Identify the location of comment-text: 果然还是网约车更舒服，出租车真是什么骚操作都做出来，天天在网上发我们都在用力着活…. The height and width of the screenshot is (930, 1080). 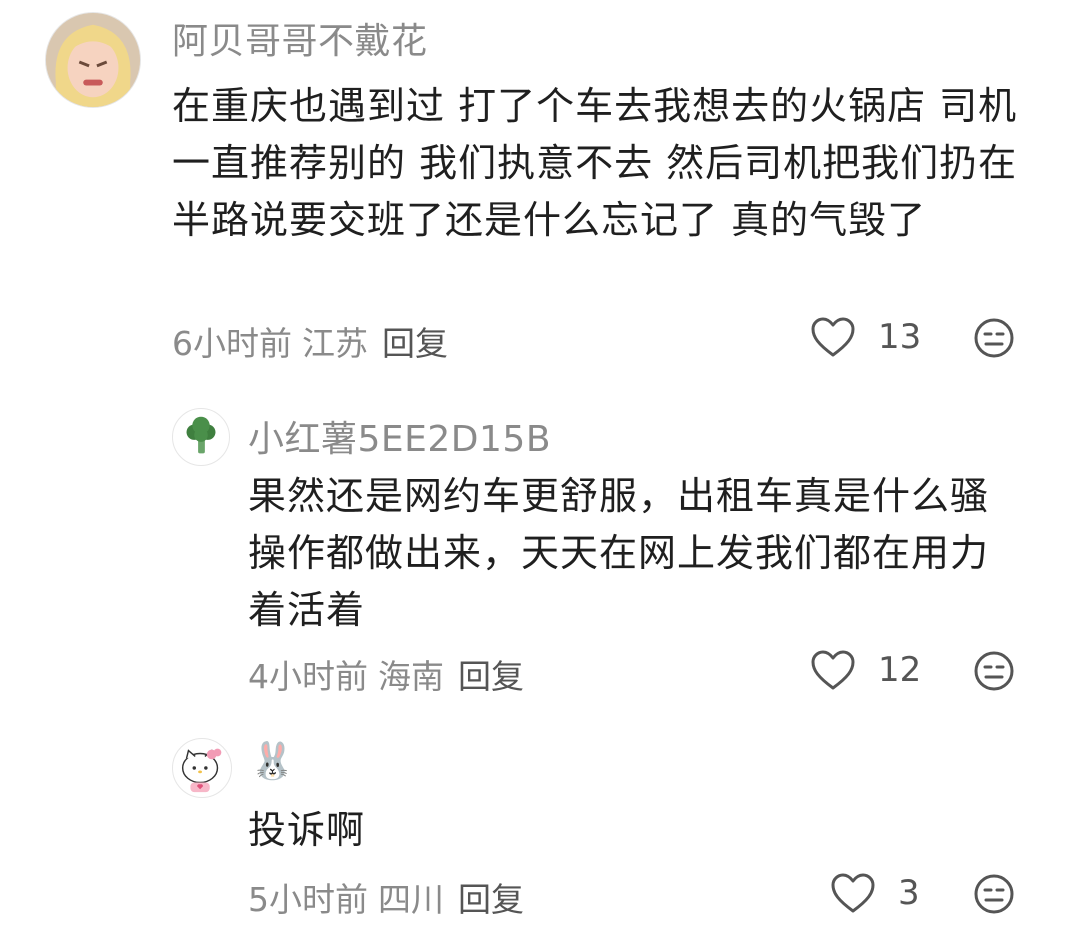
(619, 553).